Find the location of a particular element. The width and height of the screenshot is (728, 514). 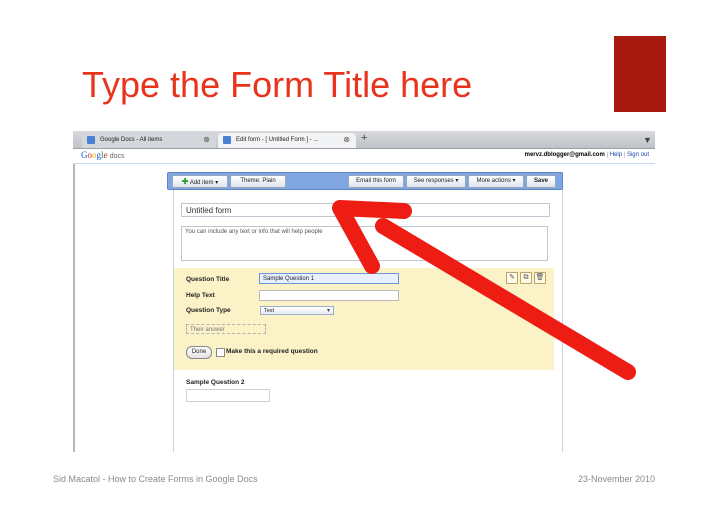

red-arrow-annotation is located at coordinates (484, 290).